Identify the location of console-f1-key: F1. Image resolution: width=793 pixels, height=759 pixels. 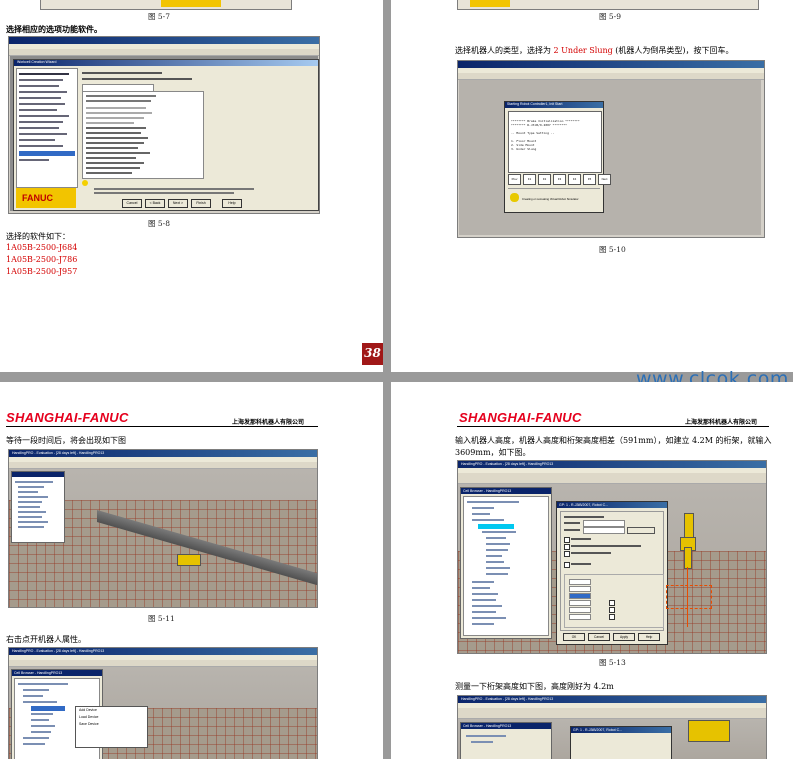
(529, 179).